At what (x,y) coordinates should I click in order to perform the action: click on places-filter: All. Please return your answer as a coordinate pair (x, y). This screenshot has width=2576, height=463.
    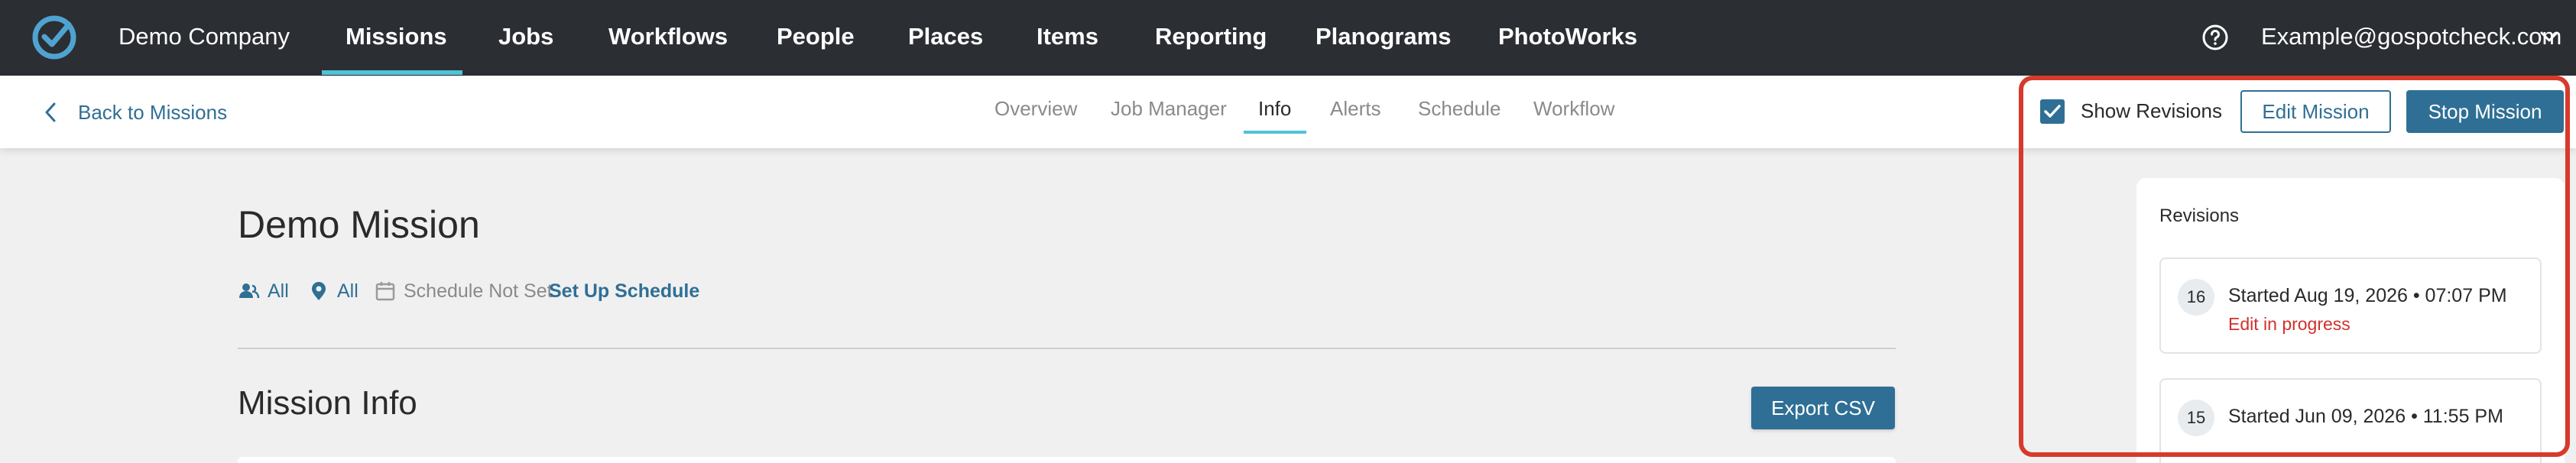
    Looking at the image, I should click on (333, 291).